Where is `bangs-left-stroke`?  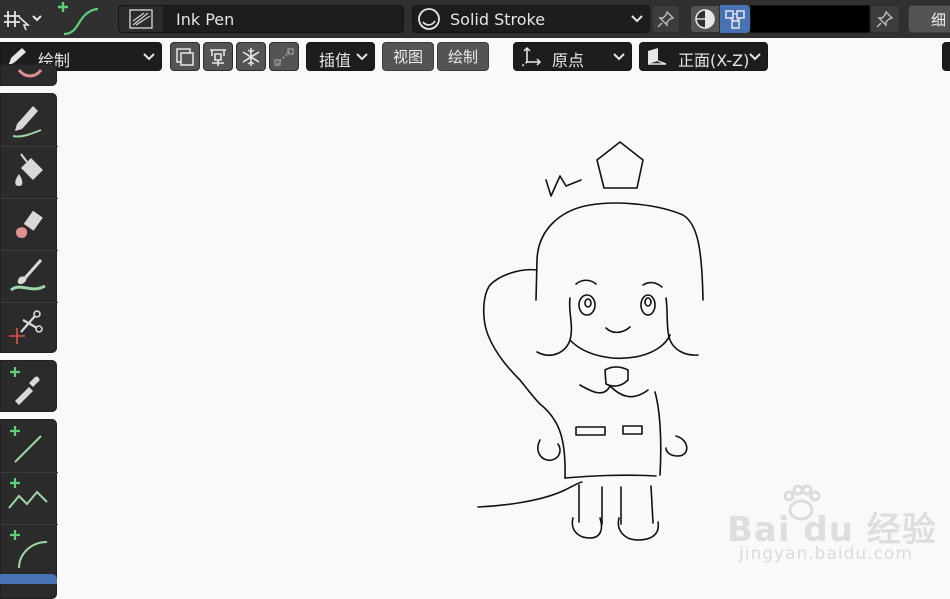 bangs-left-stroke is located at coordinates (554, 326).